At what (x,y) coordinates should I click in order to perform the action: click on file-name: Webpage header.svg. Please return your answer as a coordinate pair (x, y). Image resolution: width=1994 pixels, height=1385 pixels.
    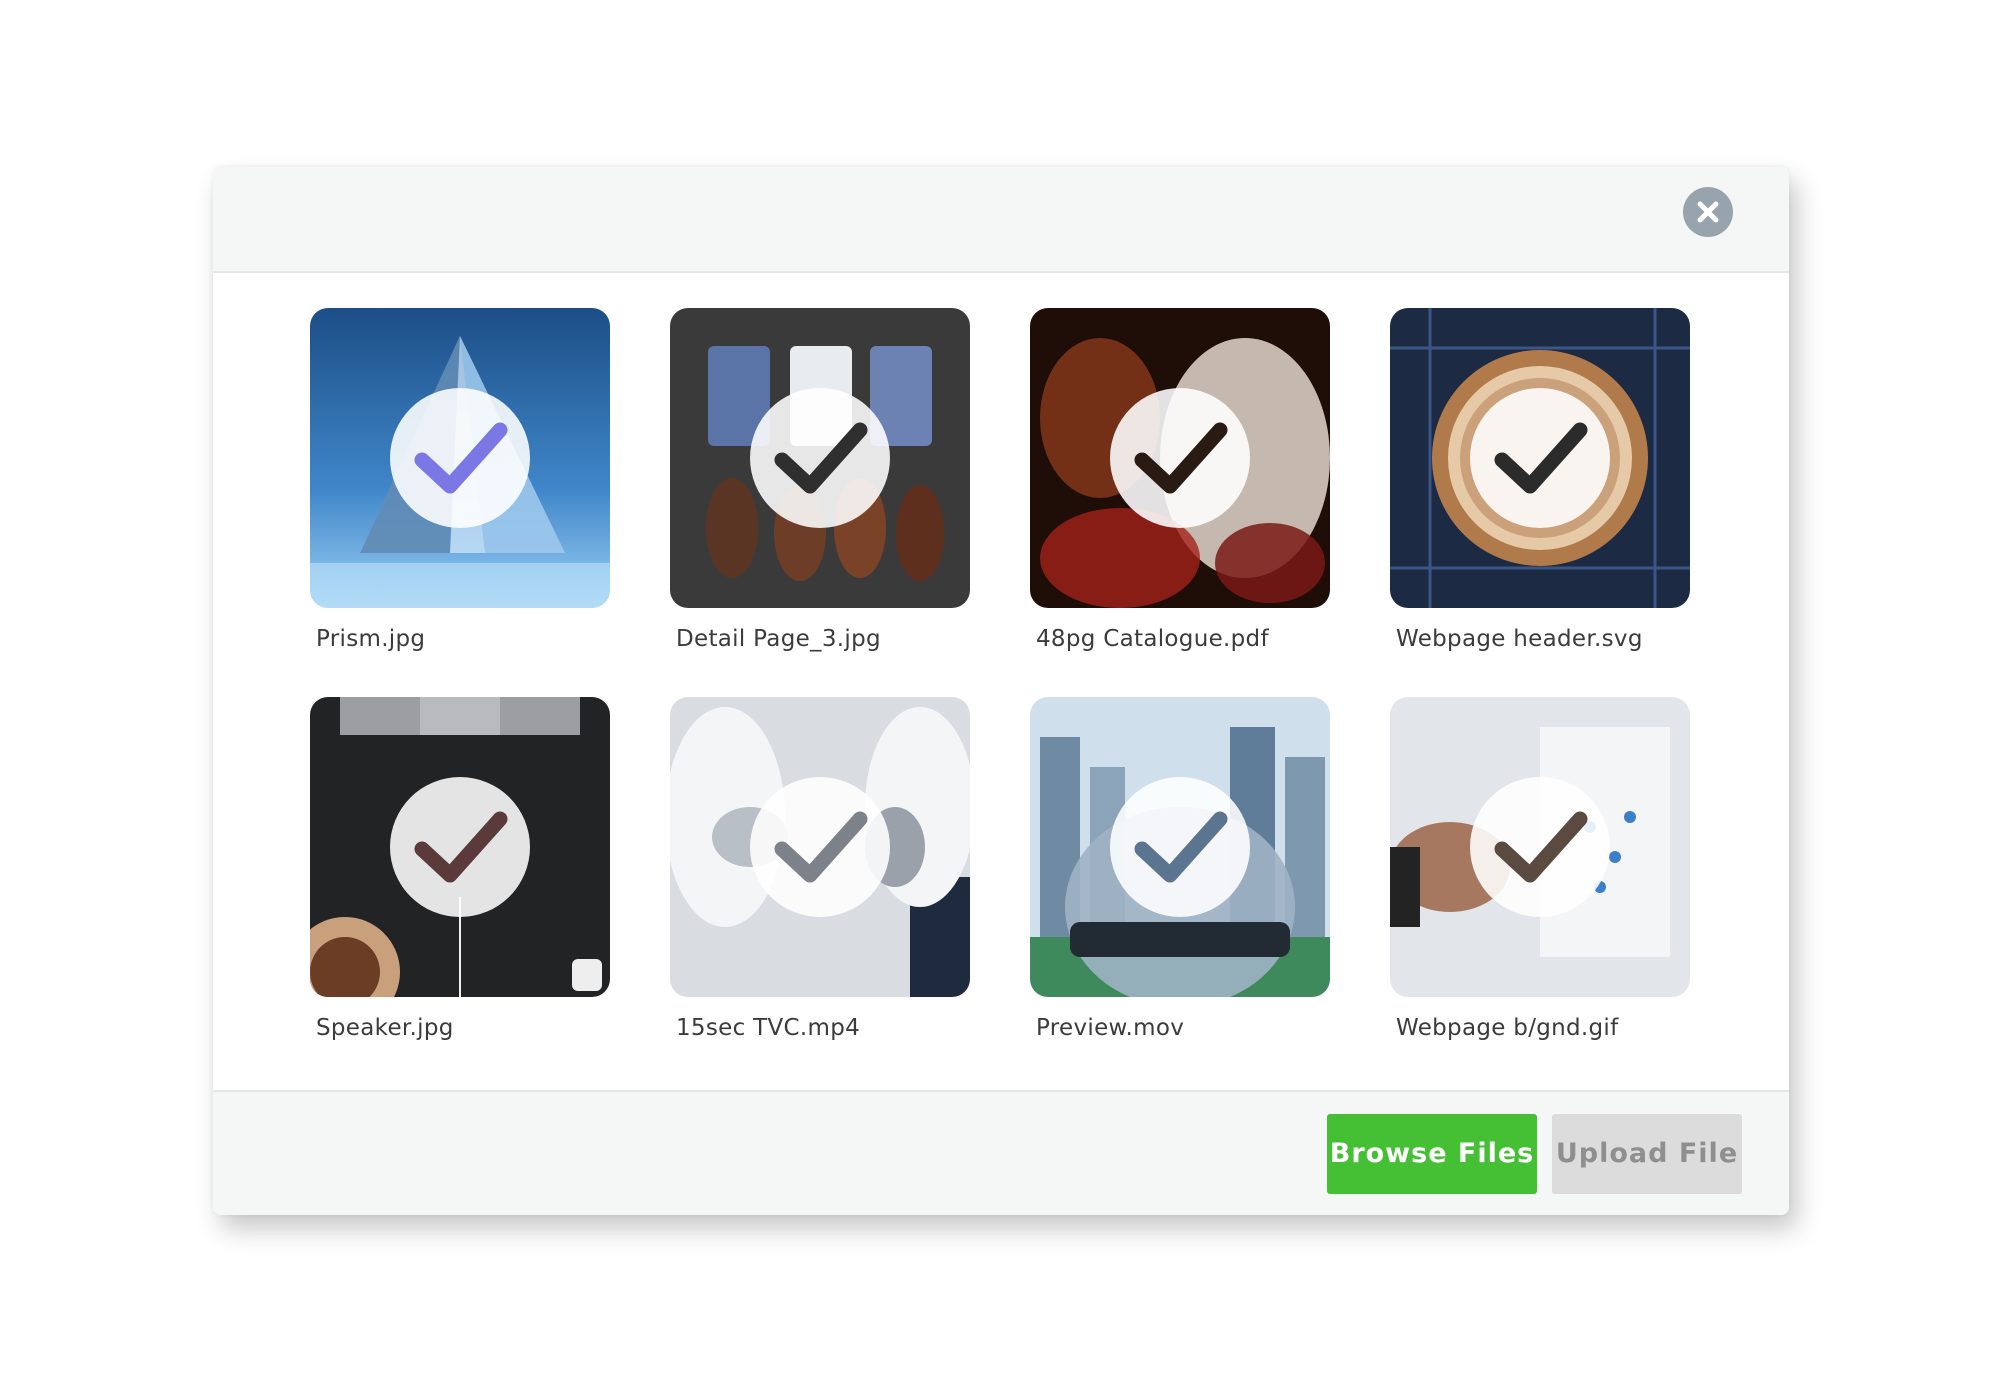
    Looking at the image, I should click on (1519, 639).